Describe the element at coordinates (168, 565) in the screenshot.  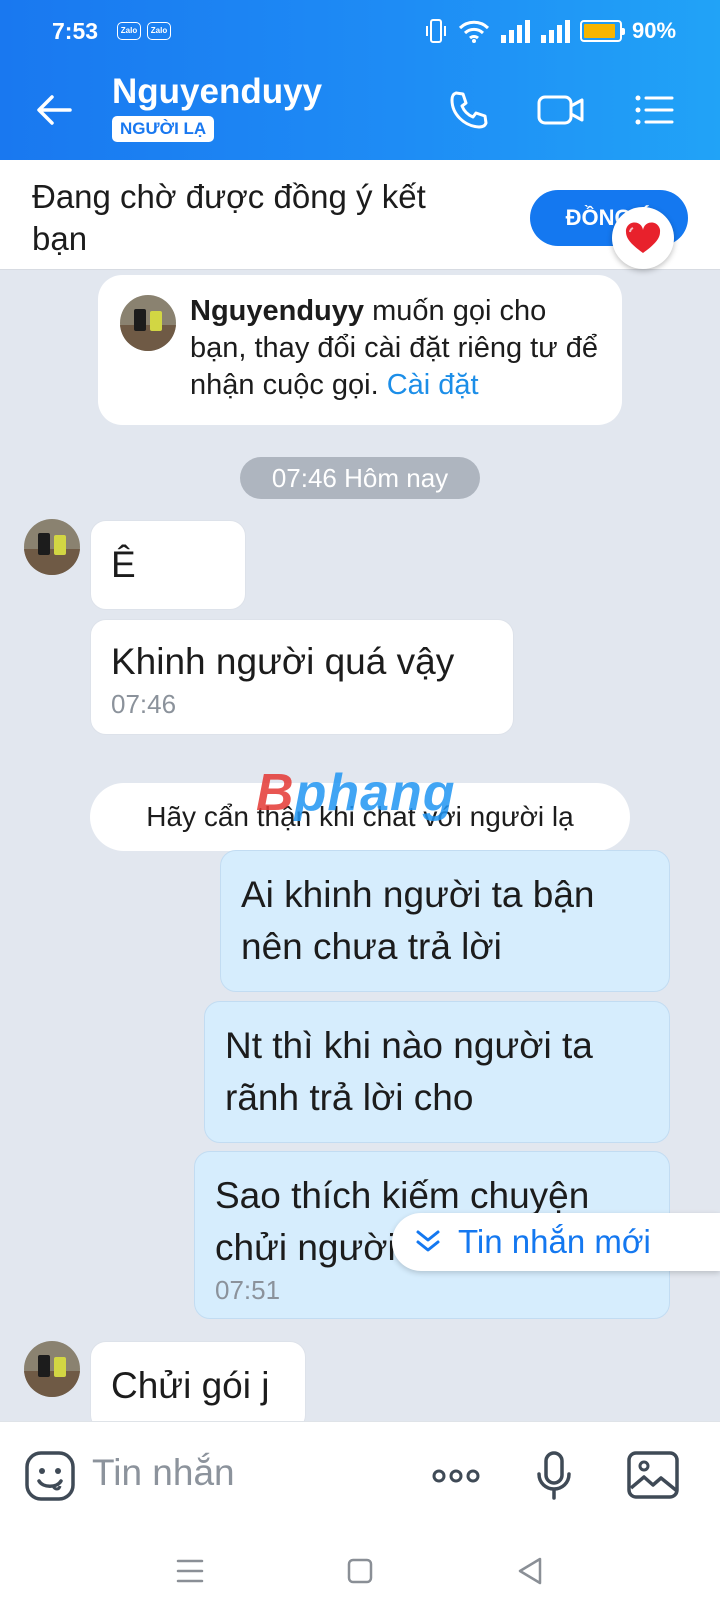
I see `message-bubble-incoming: Ê` at that location.